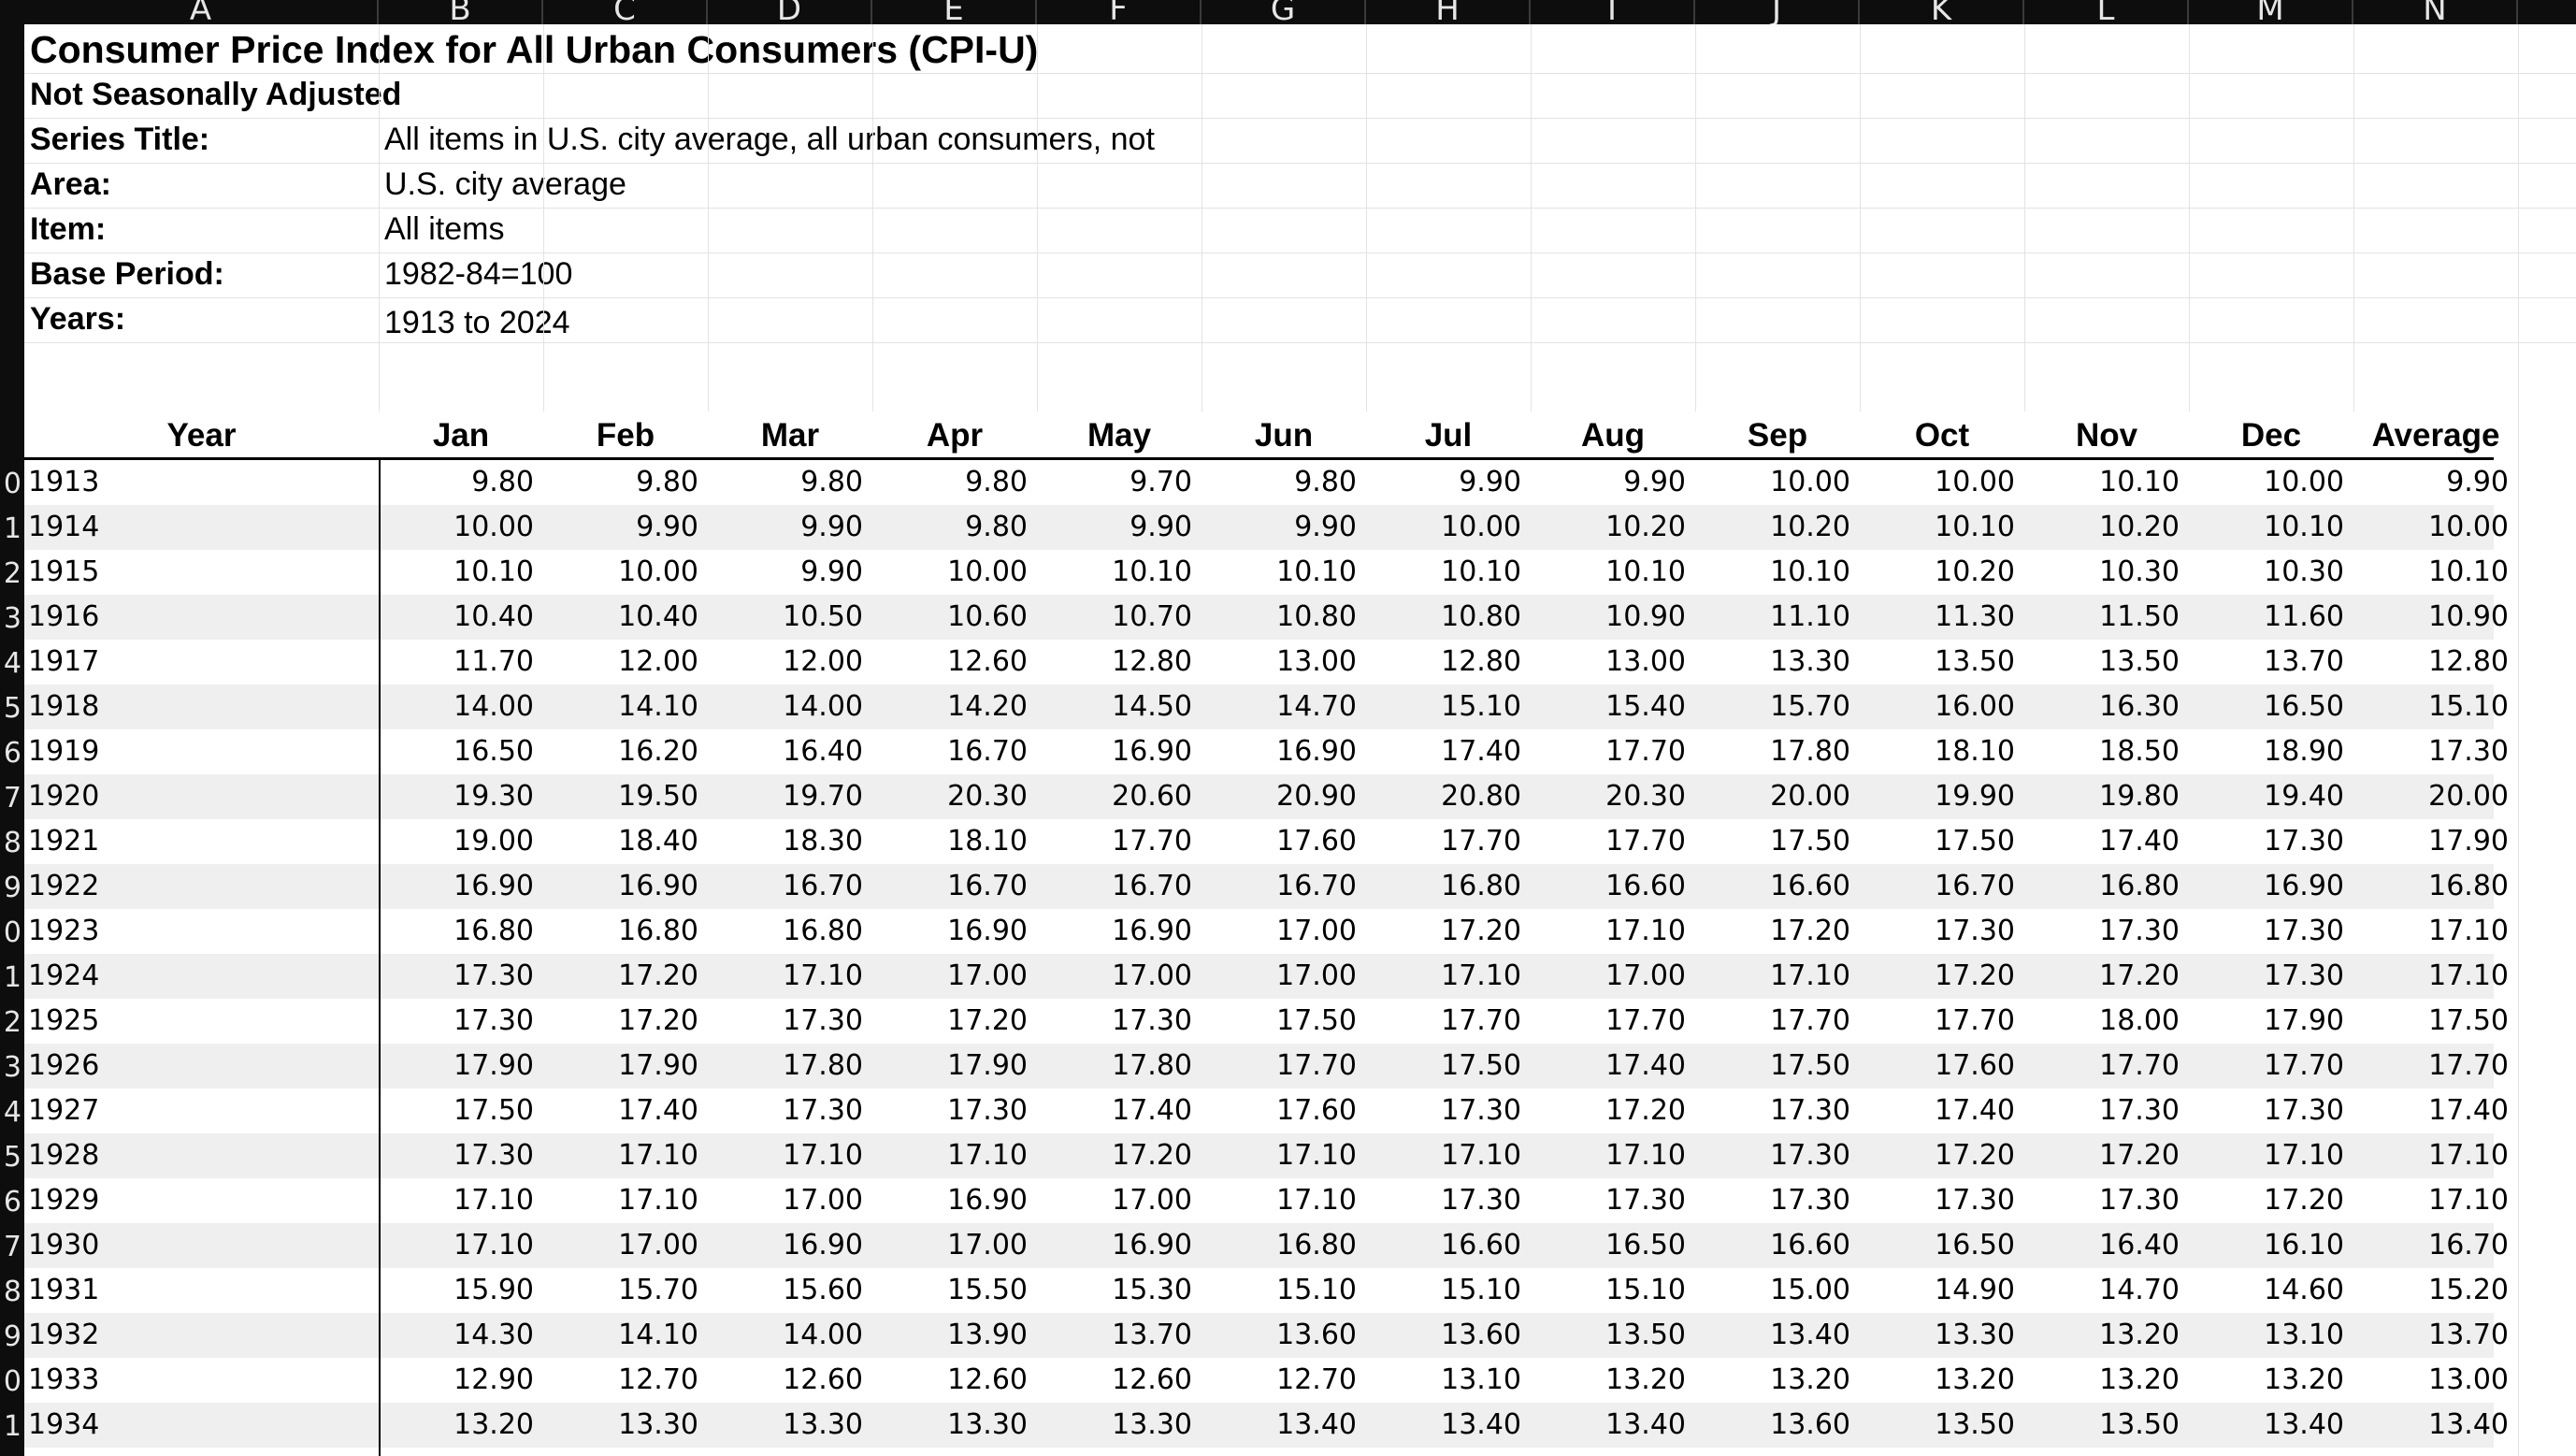 The image size is (2576, 1456). I want to click on column-header-a: A, so click(202, 12).